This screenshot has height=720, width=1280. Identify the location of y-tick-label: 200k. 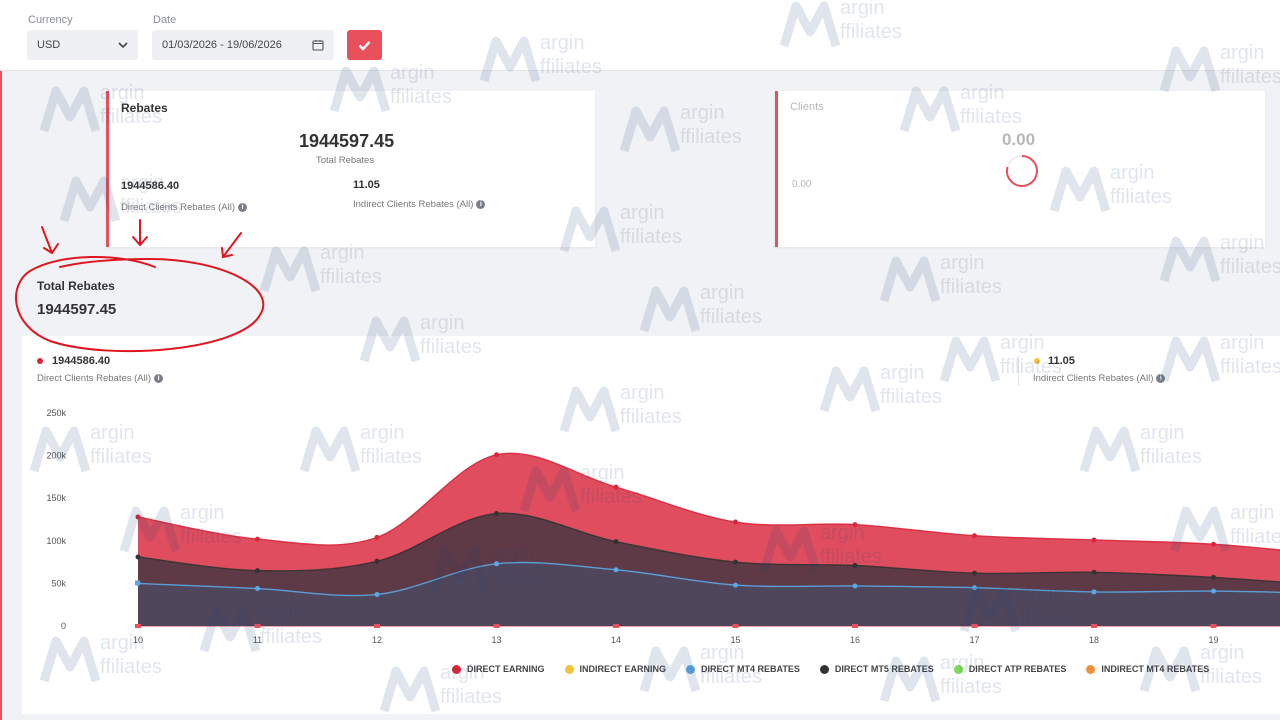
(56, 456).